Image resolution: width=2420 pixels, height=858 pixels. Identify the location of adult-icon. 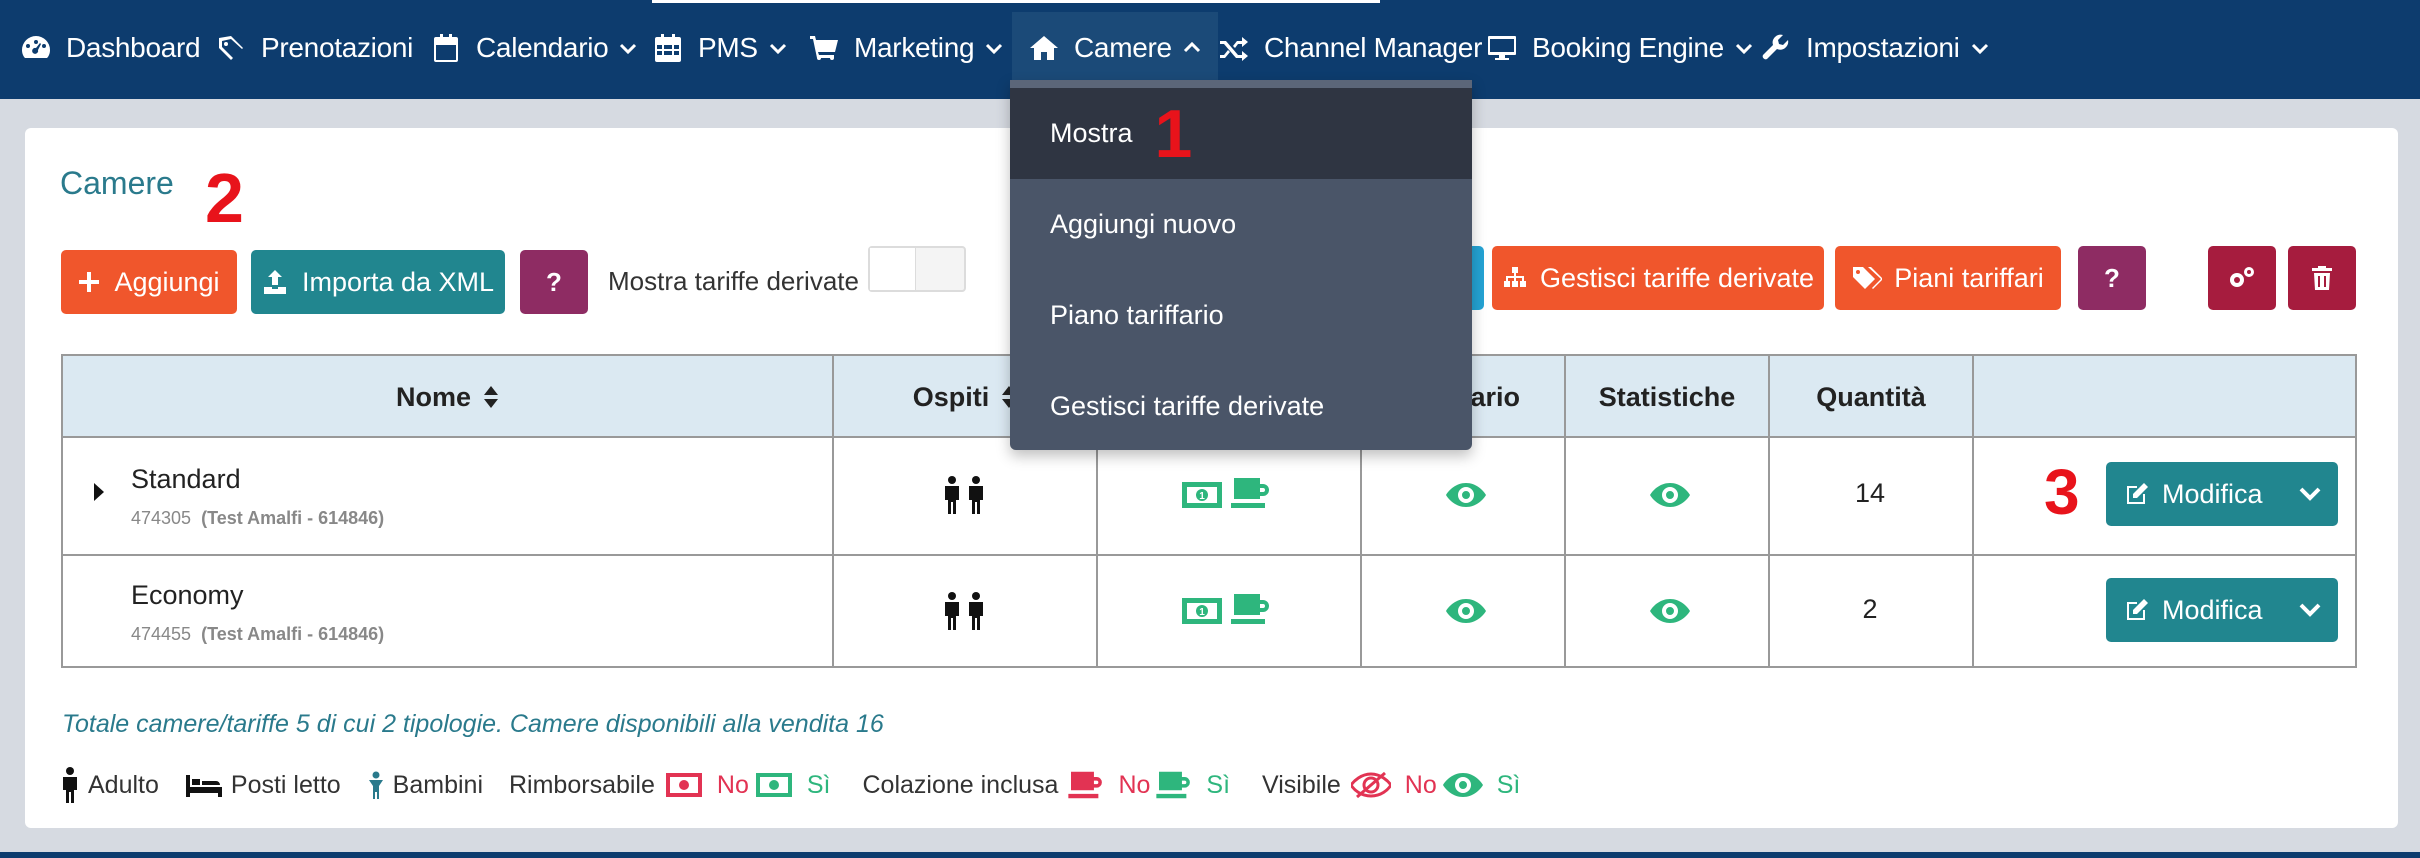
(70, 785).